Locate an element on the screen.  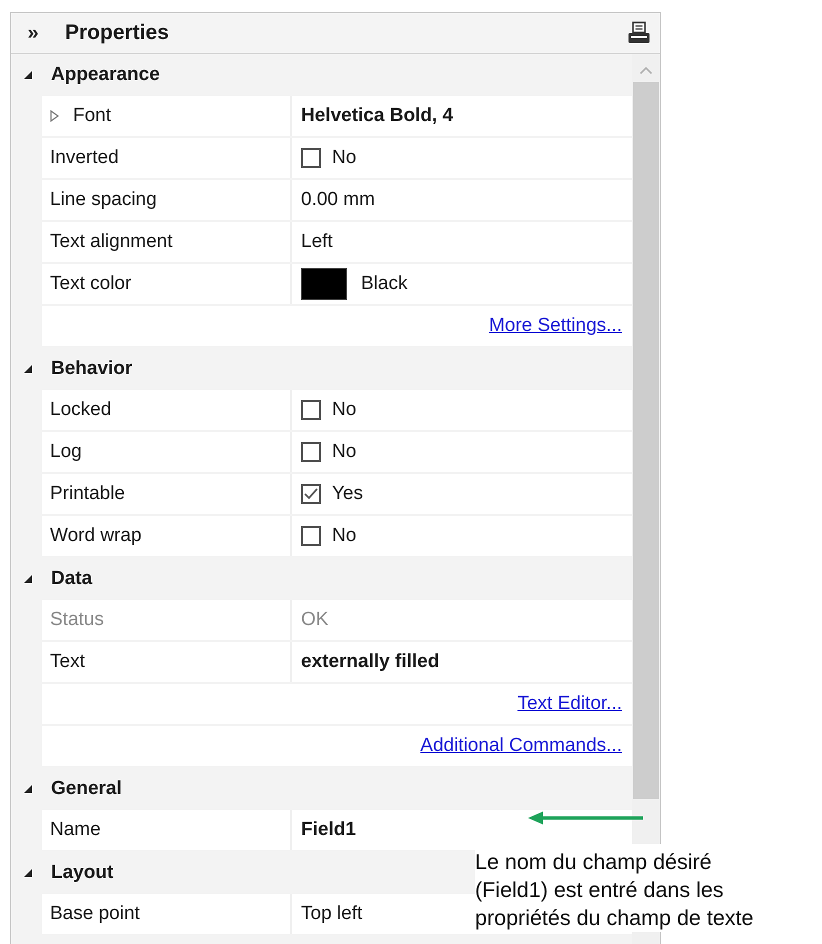
section-title: Layout is located at coordinates (82, 873).